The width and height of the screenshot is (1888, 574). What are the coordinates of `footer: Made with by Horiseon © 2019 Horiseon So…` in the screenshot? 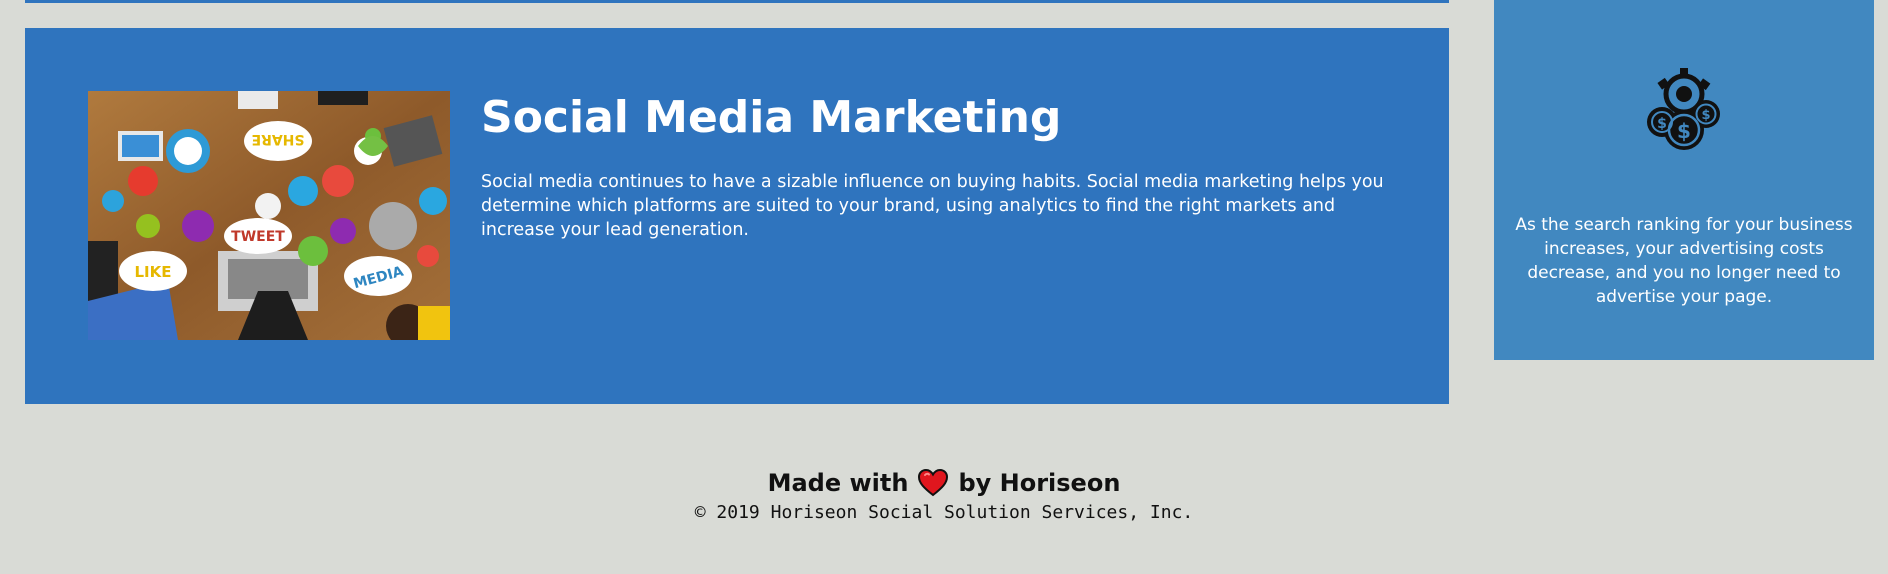 It's located at (944, 496).